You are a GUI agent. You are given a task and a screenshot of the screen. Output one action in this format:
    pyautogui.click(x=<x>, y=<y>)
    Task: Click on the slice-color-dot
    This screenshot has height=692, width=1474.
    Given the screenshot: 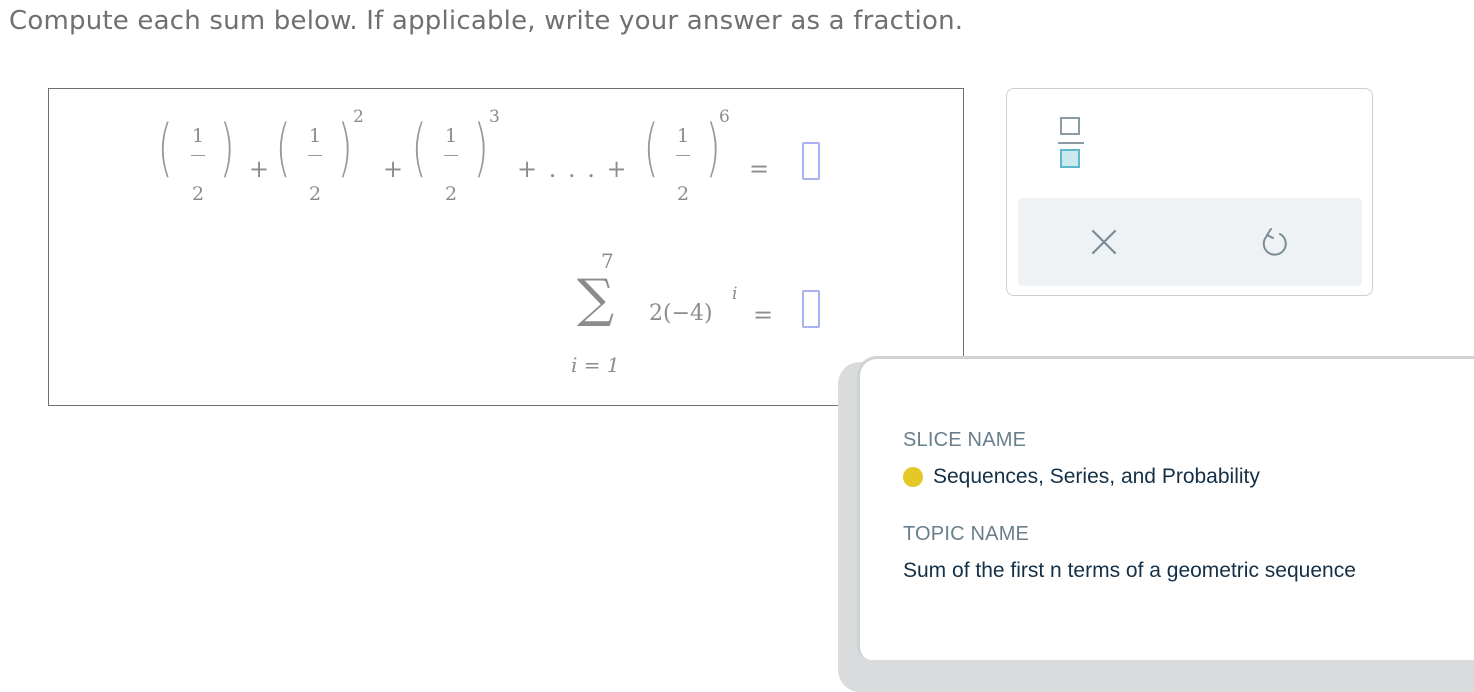 What is the action you would take?
    pyautogui.click(x=913, y=477)
    